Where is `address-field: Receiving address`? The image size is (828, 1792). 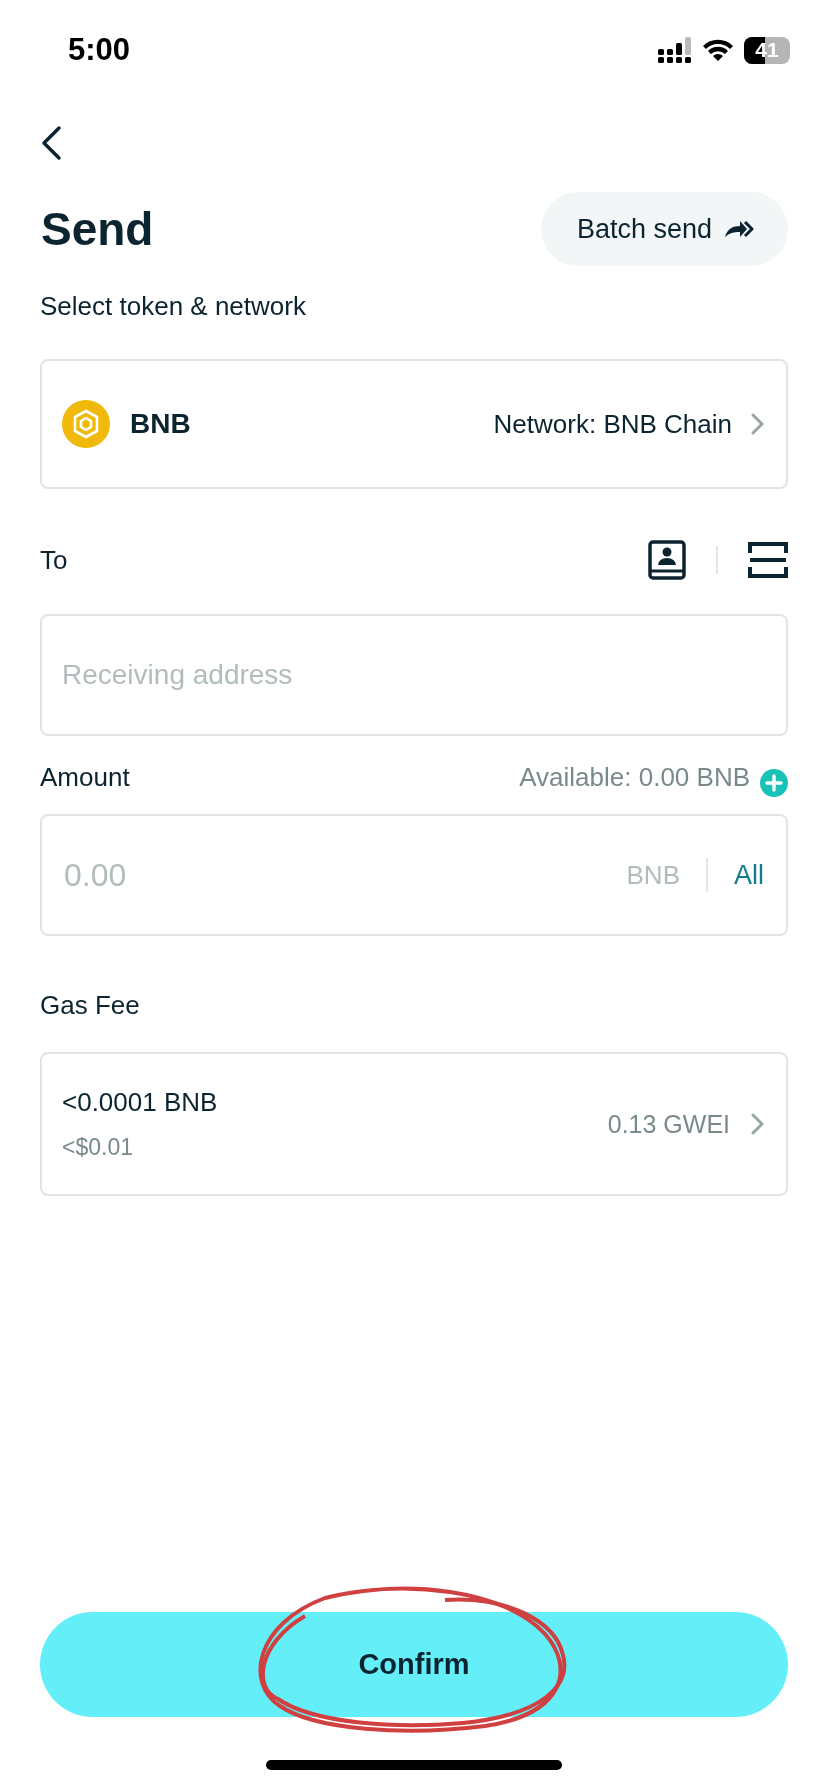 address-field: Receiving address is located at coordinates (414, 675).